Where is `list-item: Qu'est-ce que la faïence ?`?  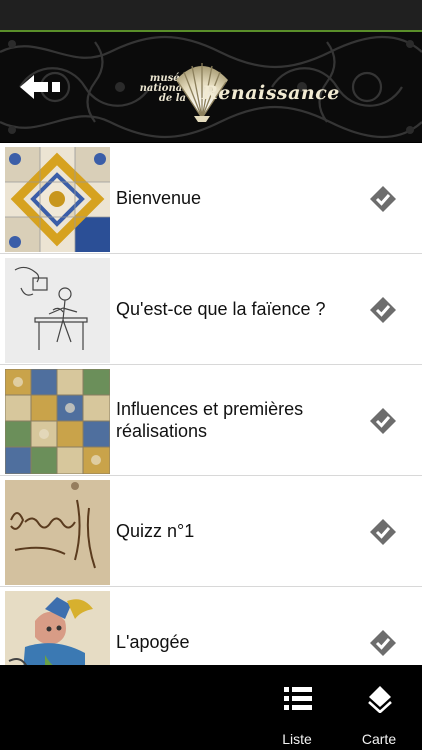 list-item: Qu'est-ce que la faïence ? is located at coordinates (211, 309).